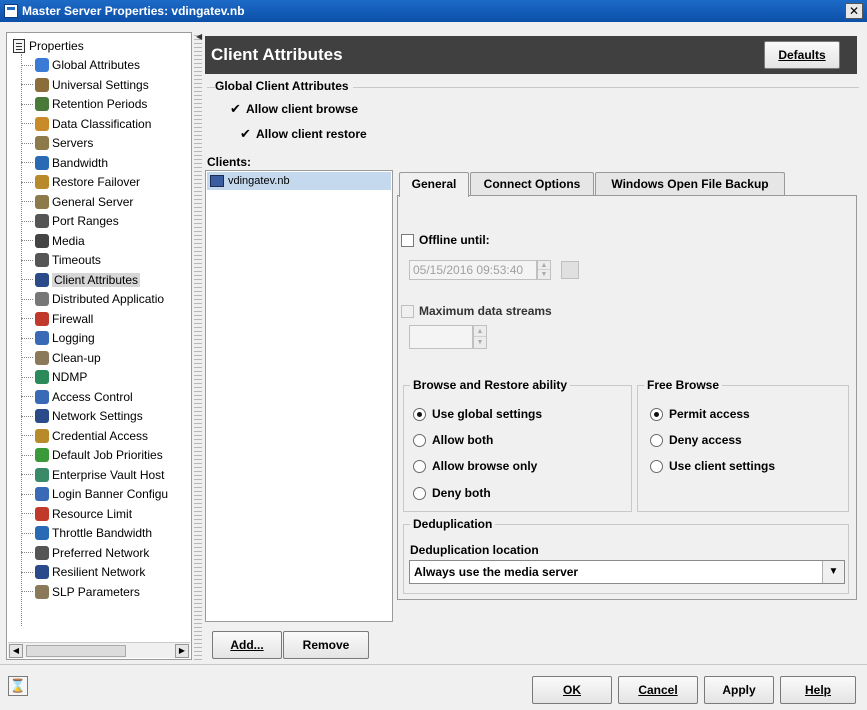  I want to click on tree-item: Client Attributes, so click(81, 280).